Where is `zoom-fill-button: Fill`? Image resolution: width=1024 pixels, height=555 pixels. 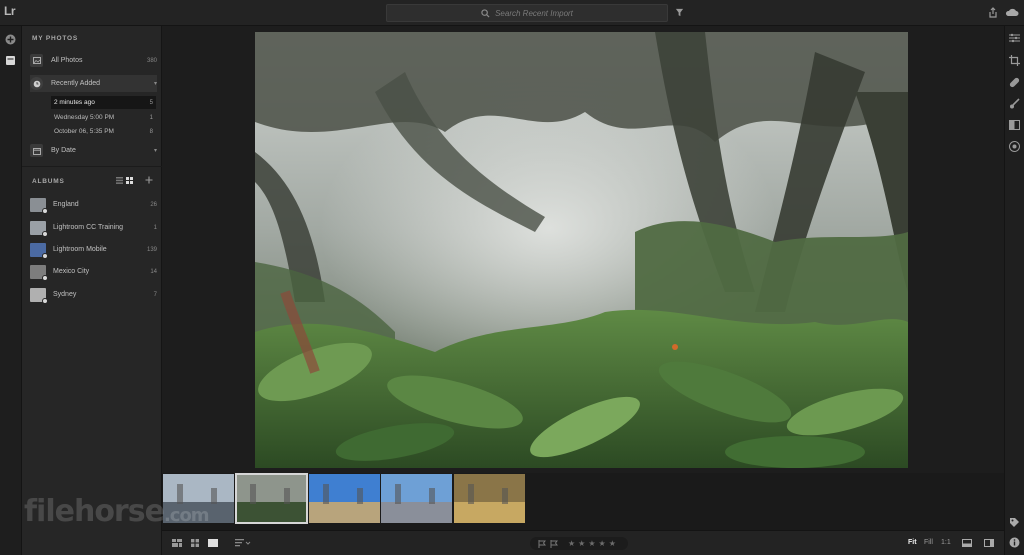 zoom-fill-button: Fill is located at coordinates (928, 542).